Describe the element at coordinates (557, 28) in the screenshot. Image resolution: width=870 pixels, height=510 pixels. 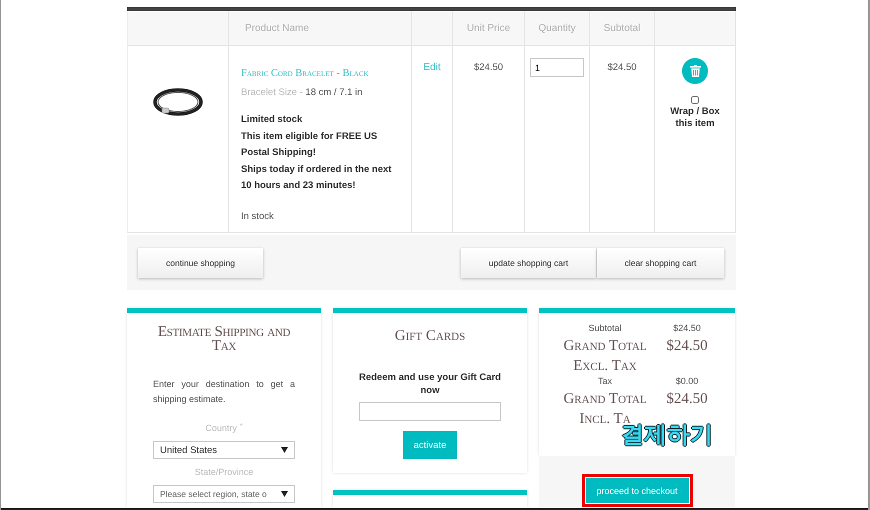
I see `header-cell: Quantity` at that location.